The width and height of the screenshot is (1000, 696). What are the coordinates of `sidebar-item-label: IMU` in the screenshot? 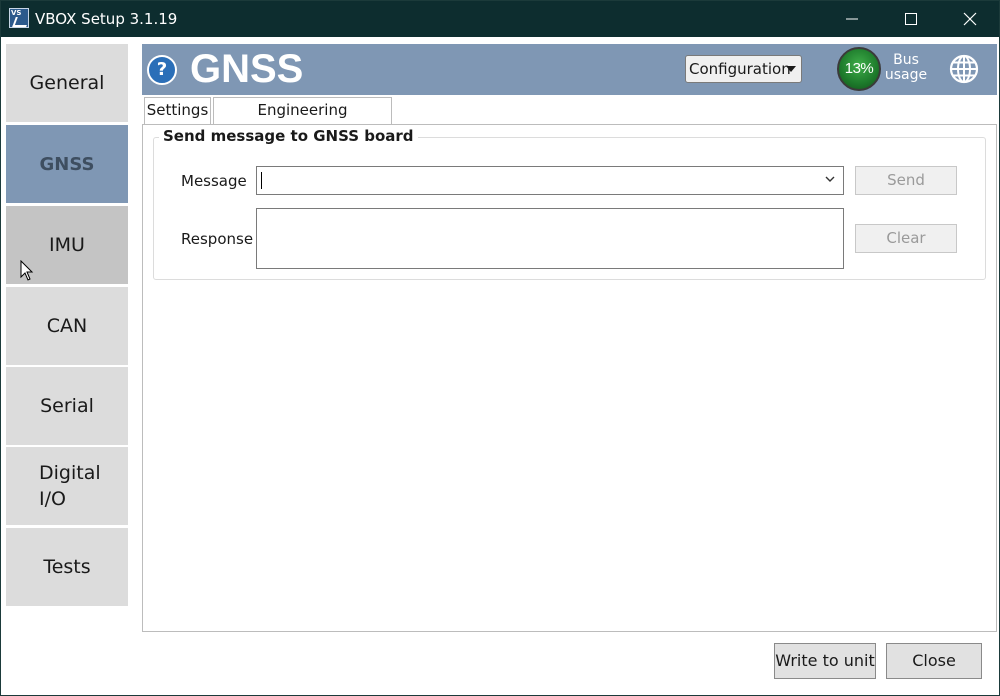 It's located at (67, 245).